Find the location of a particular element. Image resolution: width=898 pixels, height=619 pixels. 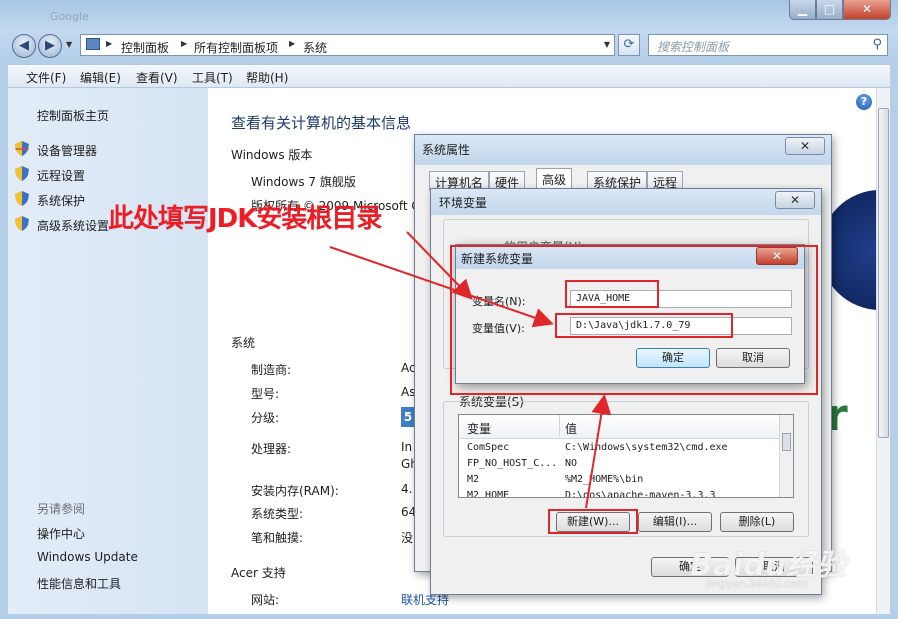

arrow-to-value-field is located at coordinates (441, 287).